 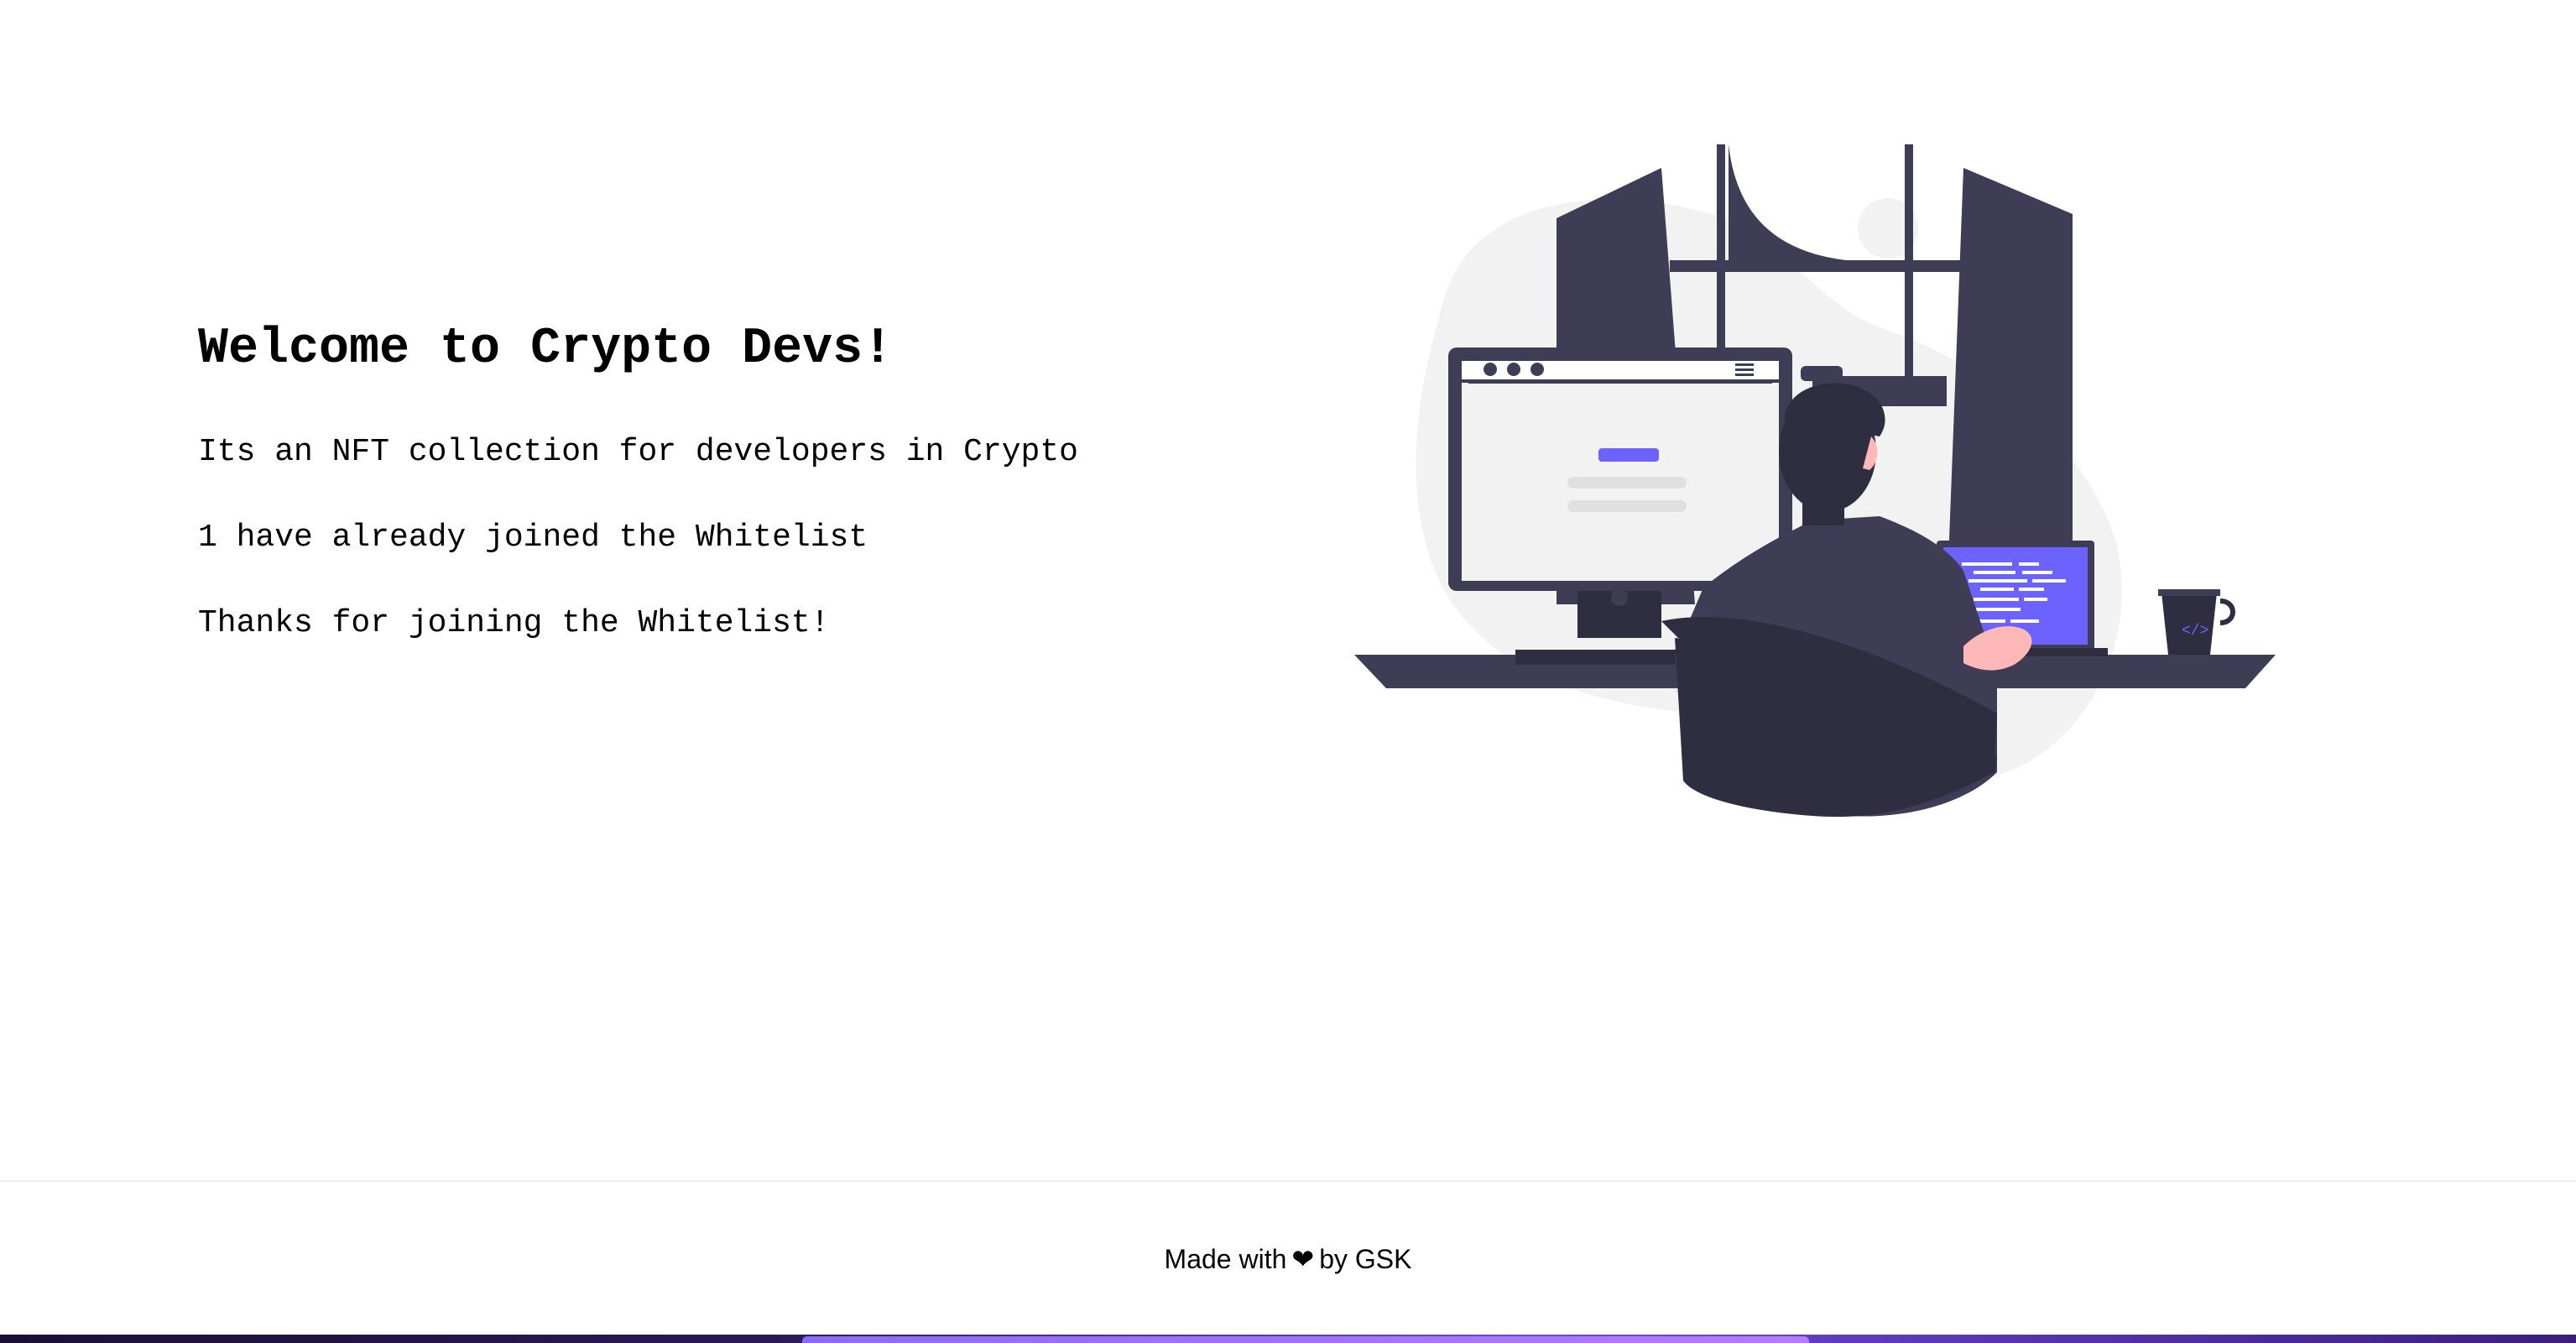 What do you see at coordinates (1288, 1258) in the screenshot?
I see `footer: Made with ❤ by GSK` at bounding box center [1288, 1258].